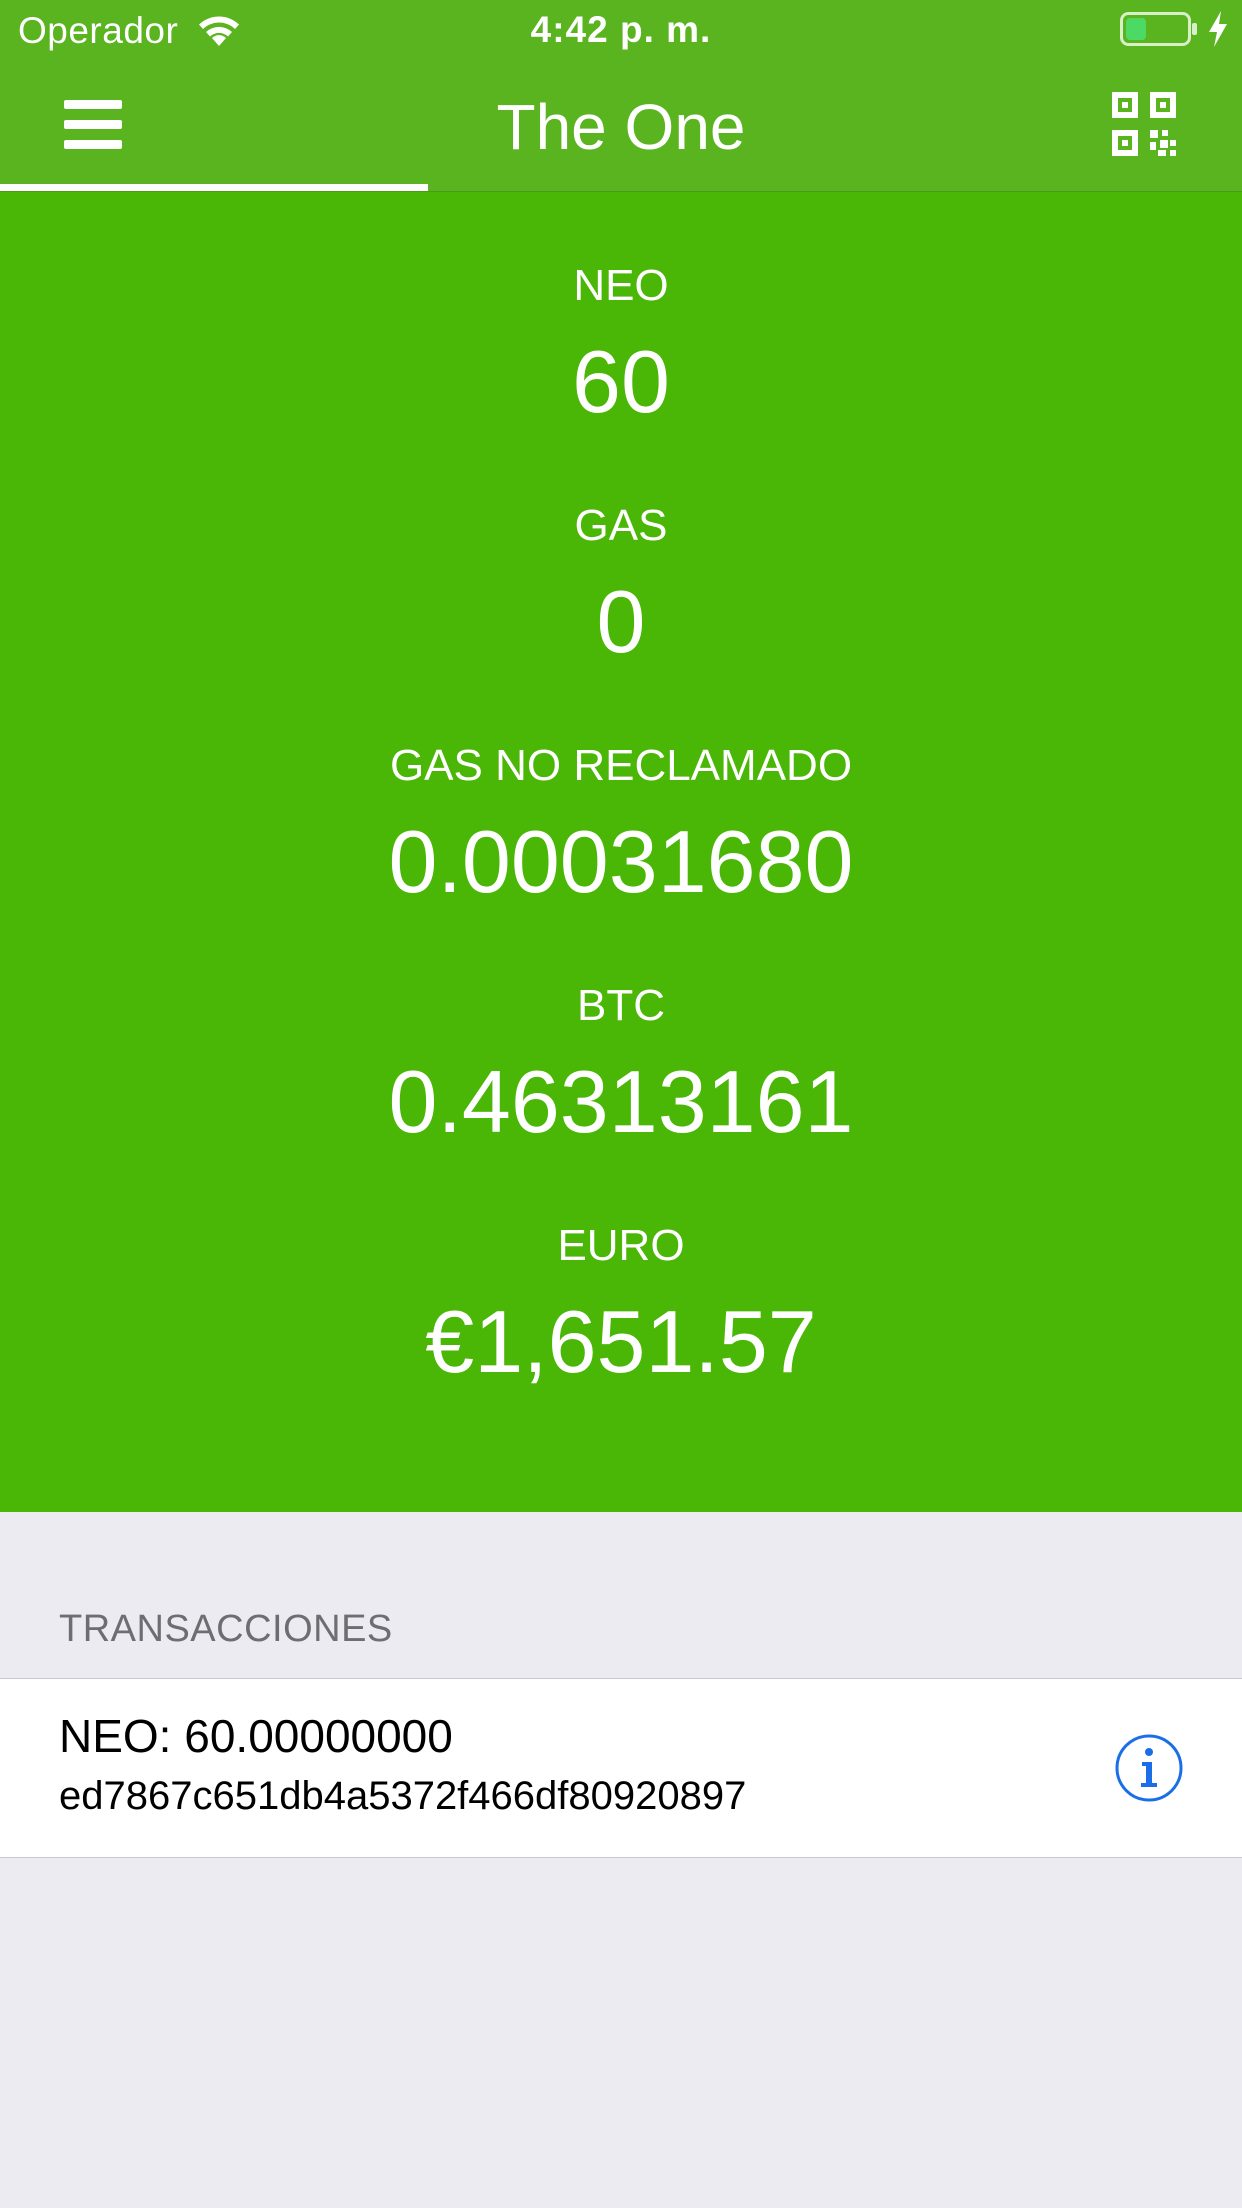  I want to click on transaction-hash: ed7867c651db4a5372f466df80920897, so click(403, 1796).